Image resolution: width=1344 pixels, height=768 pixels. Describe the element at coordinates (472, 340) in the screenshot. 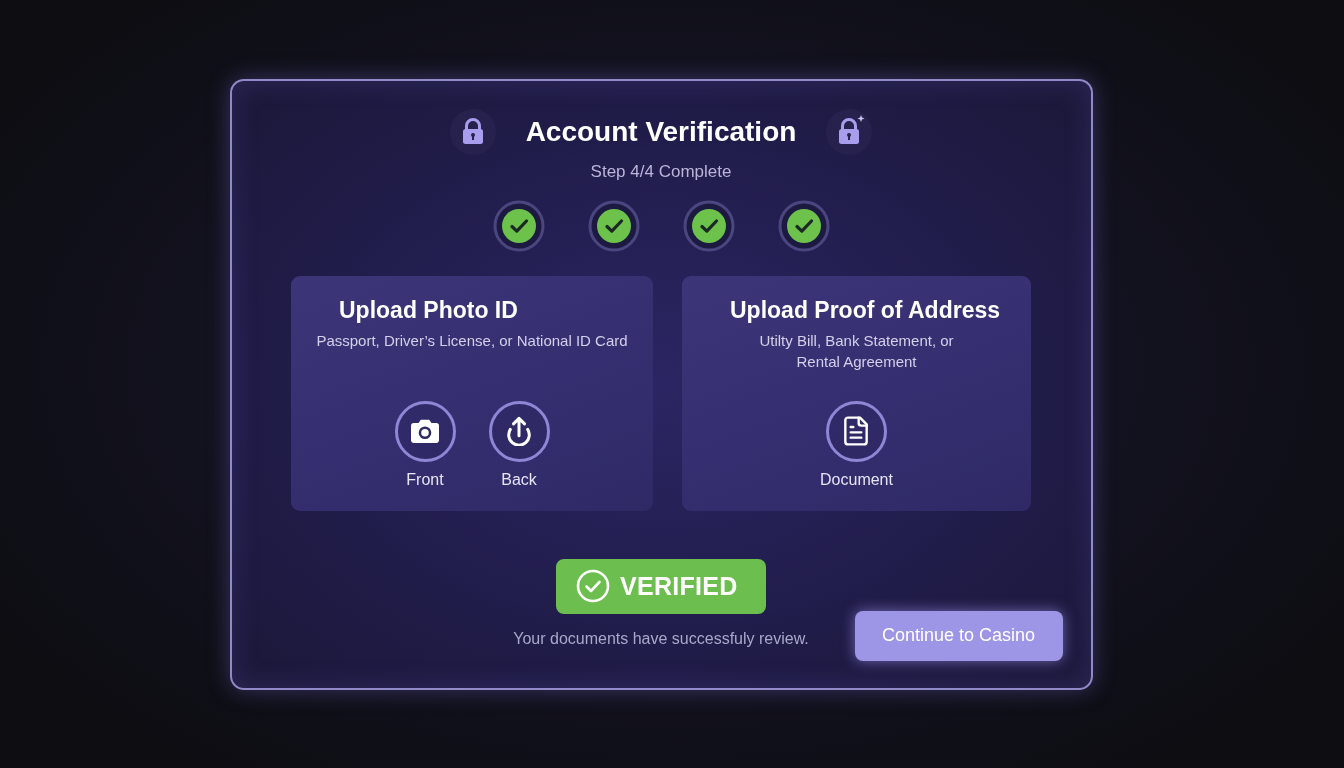

I see `panel-description: Passport, Driver’s License, or National ID Card` at that location.